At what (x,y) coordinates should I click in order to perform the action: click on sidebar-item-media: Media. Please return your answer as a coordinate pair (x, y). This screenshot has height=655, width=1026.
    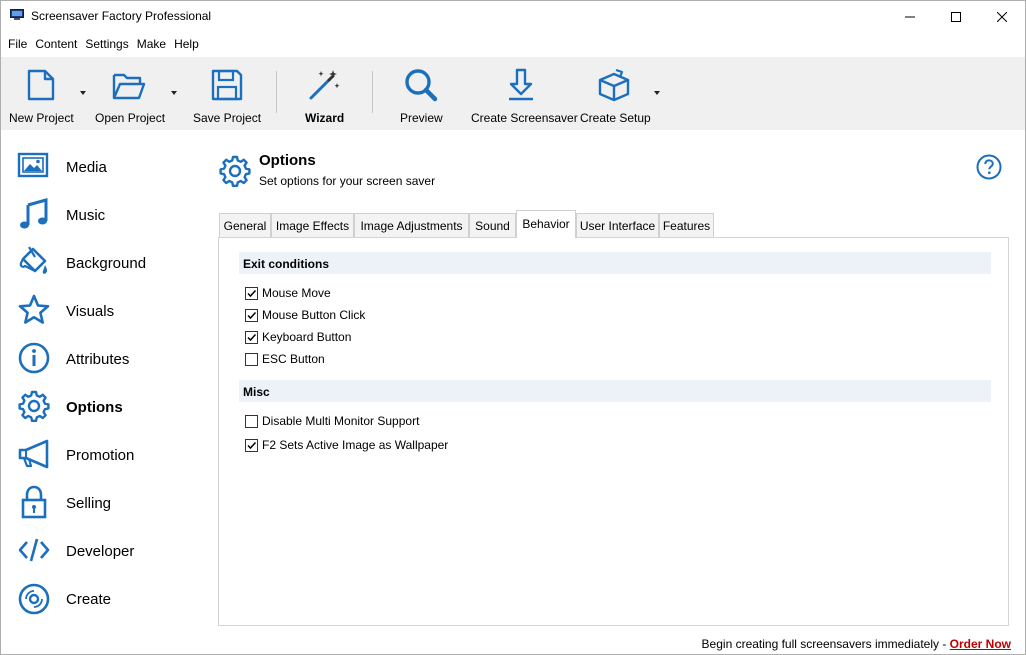
    Looking at the image, I should click on (106, 165).